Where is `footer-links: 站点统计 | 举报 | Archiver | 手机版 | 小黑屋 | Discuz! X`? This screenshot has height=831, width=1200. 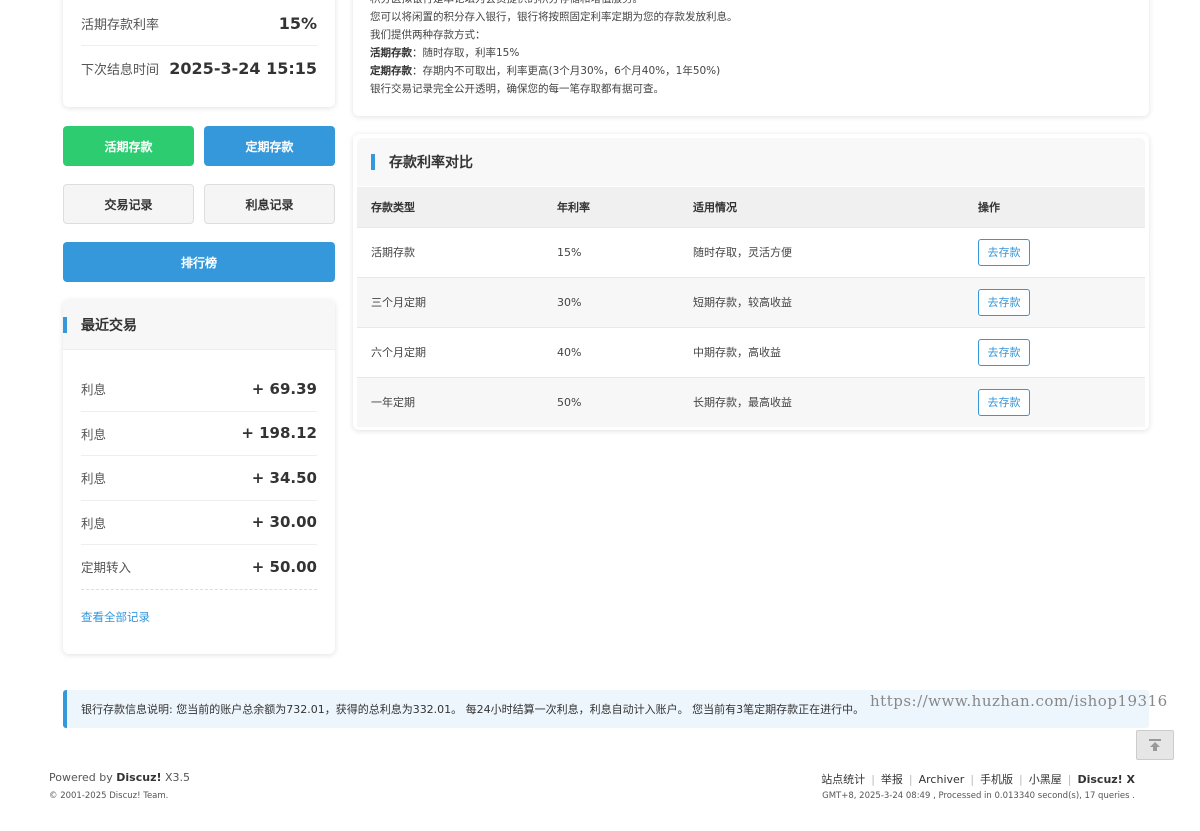 footer-links: 站点统计 | 举报 | Archiver | 手机版 | 小黑屋 | Discuz! X is located at coordinates (978, 779).